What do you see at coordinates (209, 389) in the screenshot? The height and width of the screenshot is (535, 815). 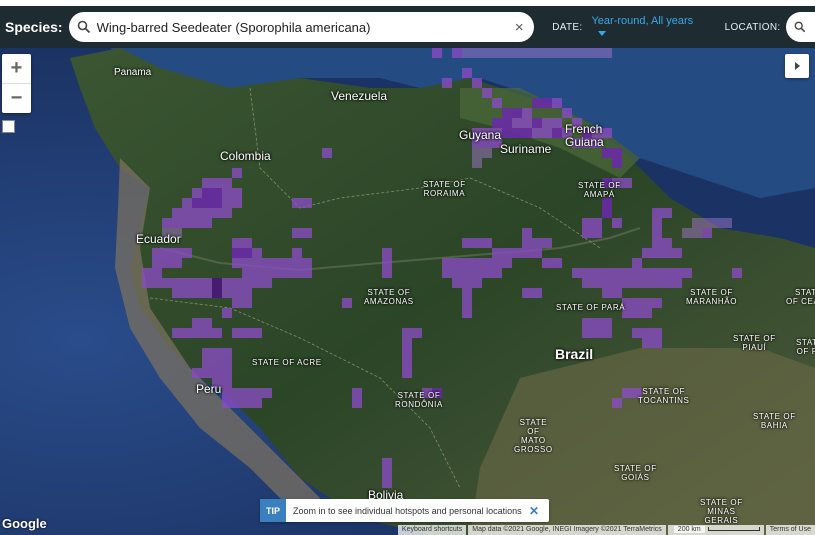 I see `label-peru: Peru` at bounding box center [209, 389].